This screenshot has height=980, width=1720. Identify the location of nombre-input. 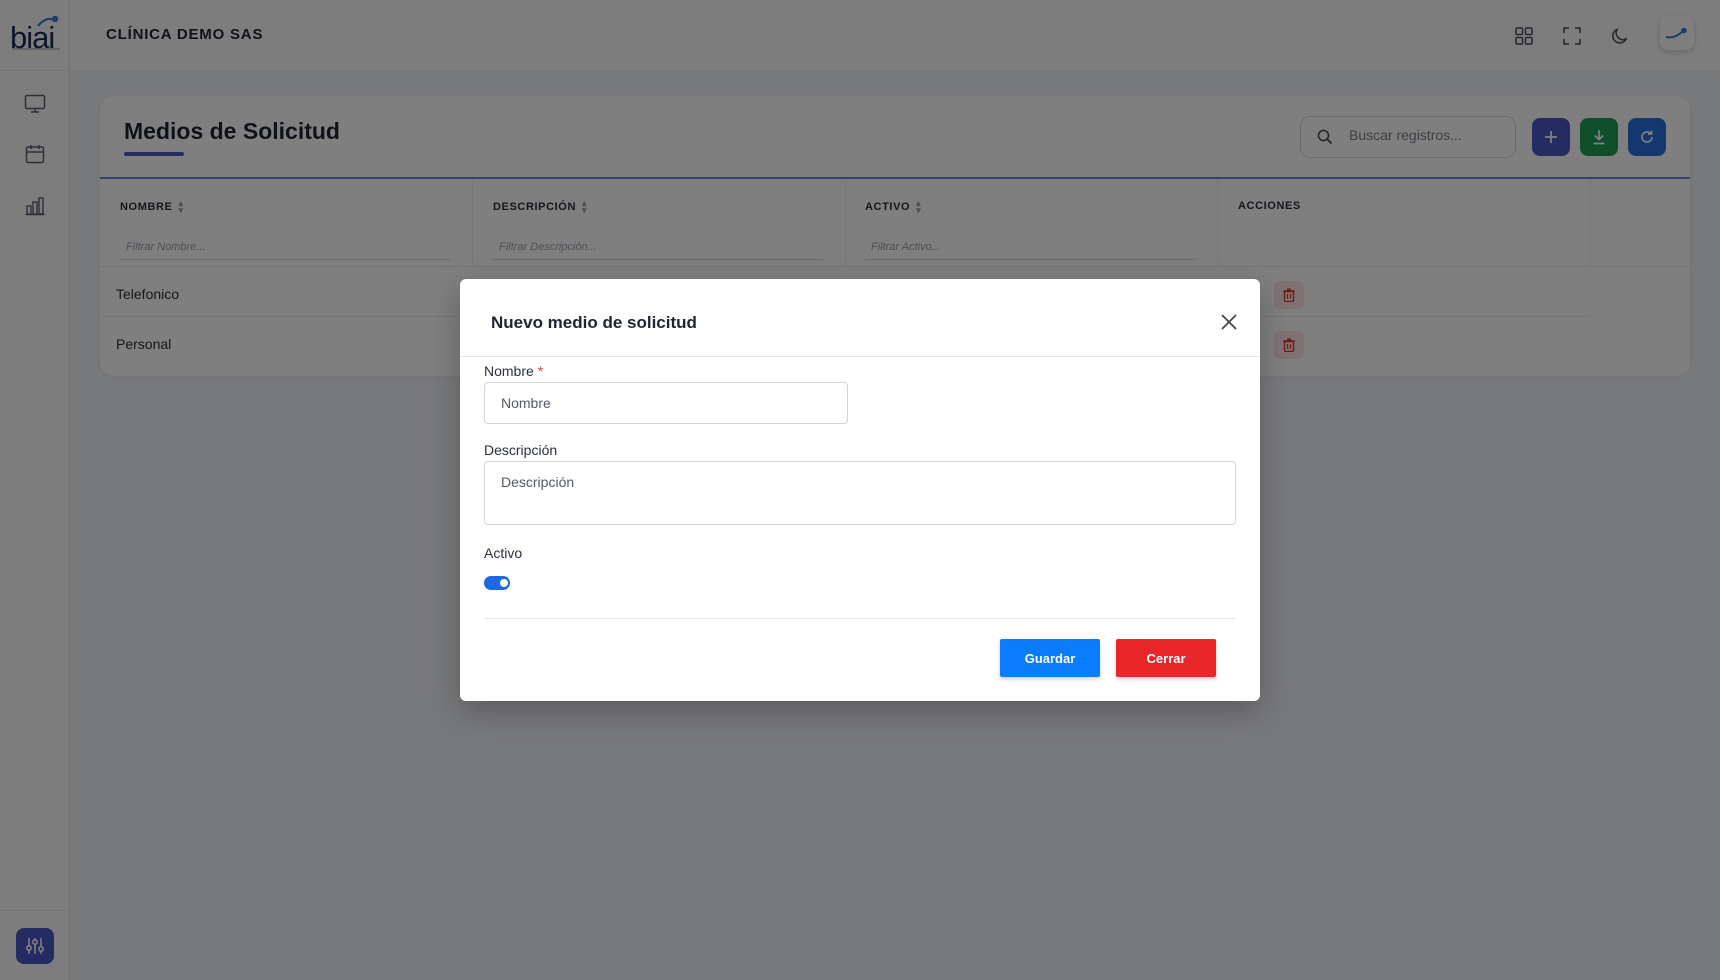
(666, 403).